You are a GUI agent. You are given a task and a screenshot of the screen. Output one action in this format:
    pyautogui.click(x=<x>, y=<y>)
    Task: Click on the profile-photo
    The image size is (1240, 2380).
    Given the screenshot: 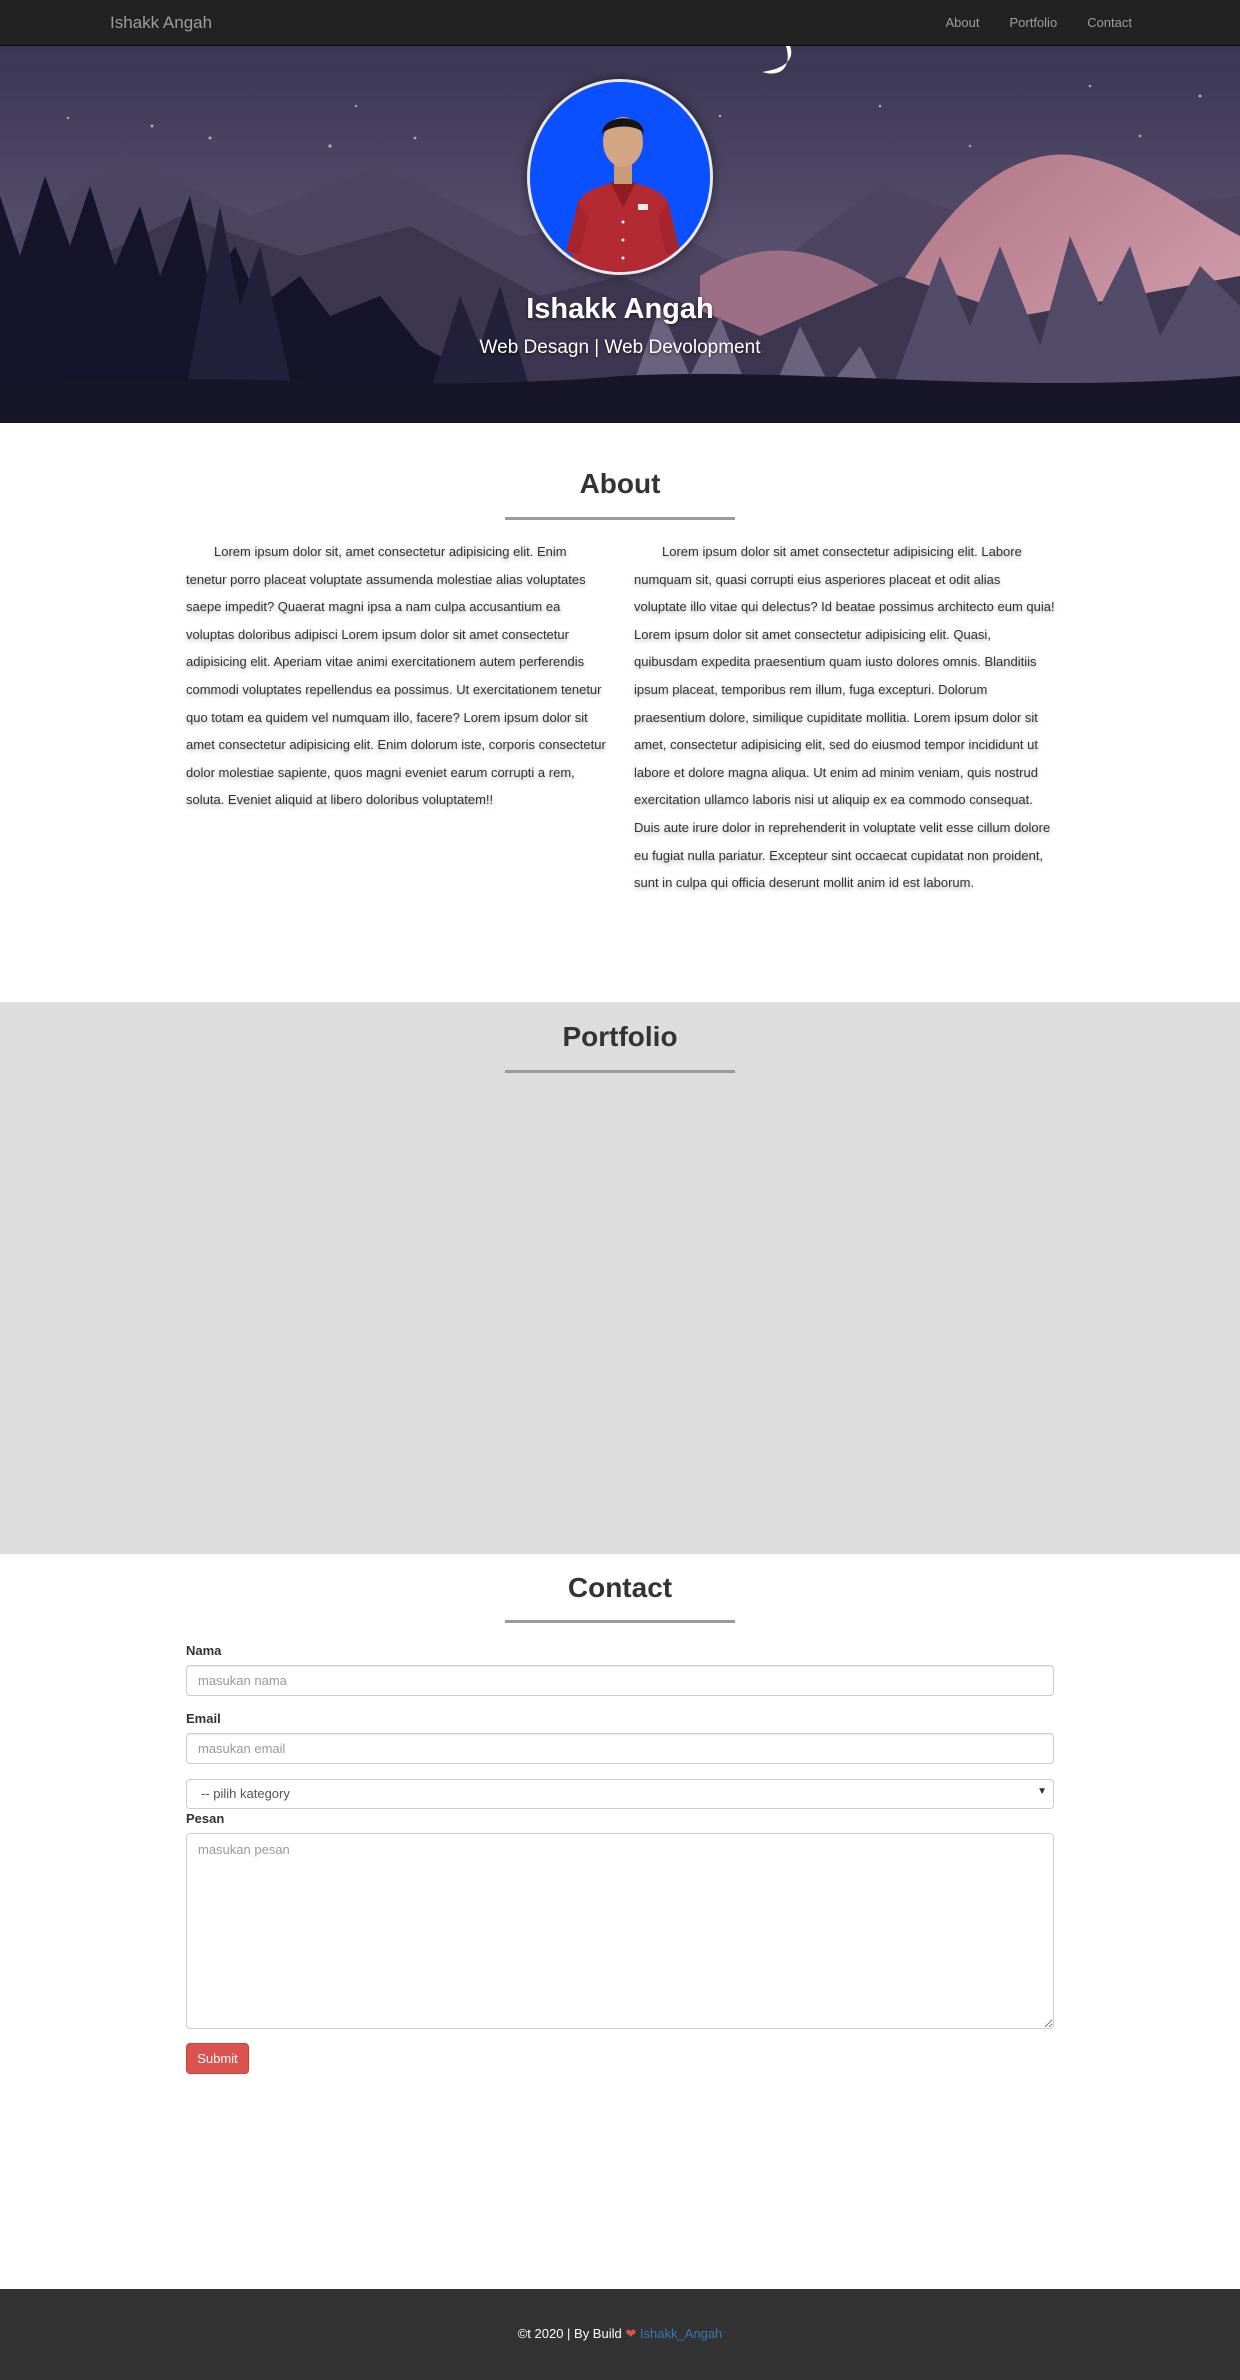 What is the action you would take?
    pyautogui.click(x=620, y=177)
    